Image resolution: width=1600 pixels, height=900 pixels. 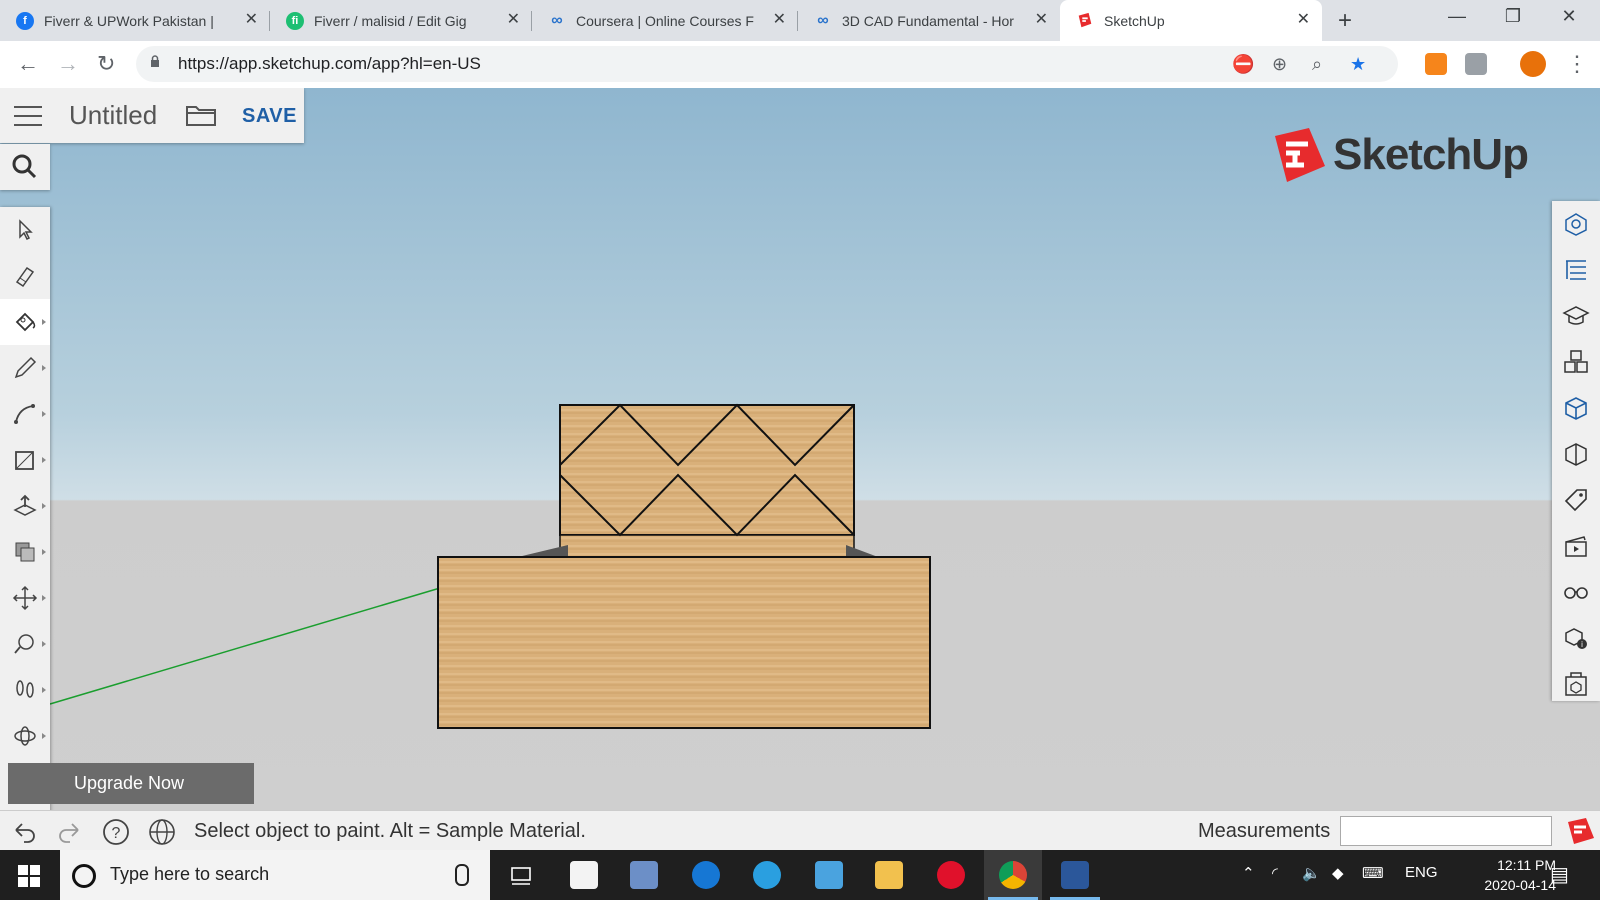 What do you see at coordinates (1248, 873) in the screenshot?
I see `show-hidden-icons-chevron: ⌃` at bounding box center [1248, 873].